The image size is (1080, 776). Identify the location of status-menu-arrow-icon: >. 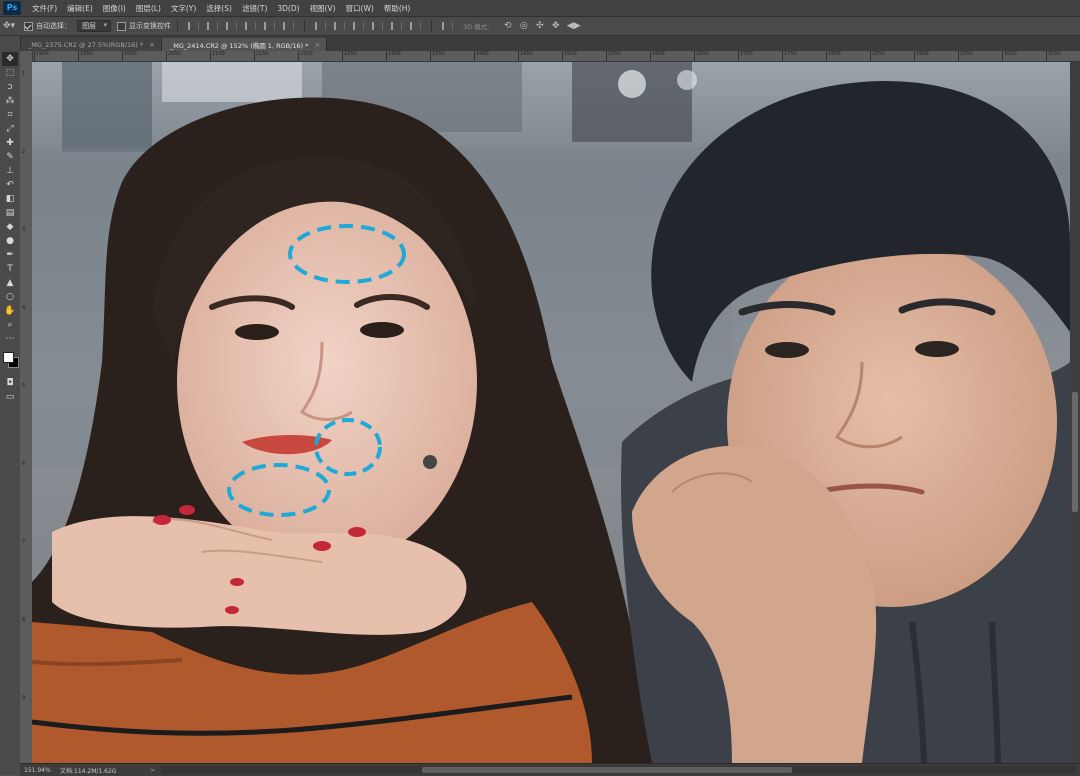
(156, 770).